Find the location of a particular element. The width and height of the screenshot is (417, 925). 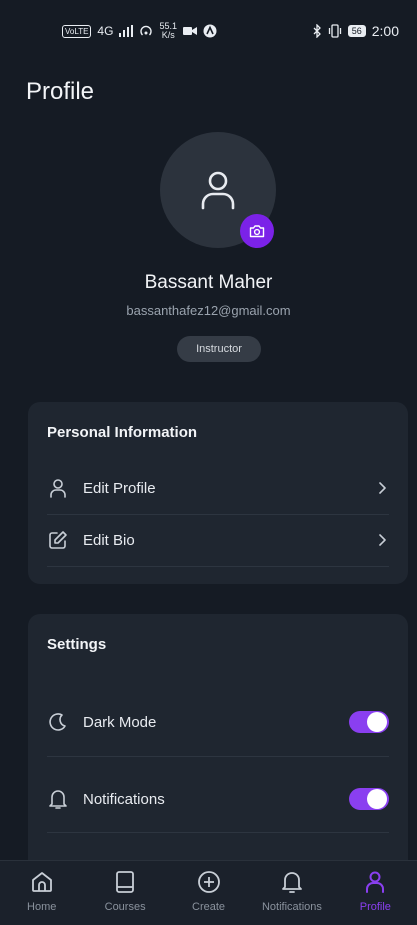

status-right: 56 2:00 is located at coordinates (355, 31).